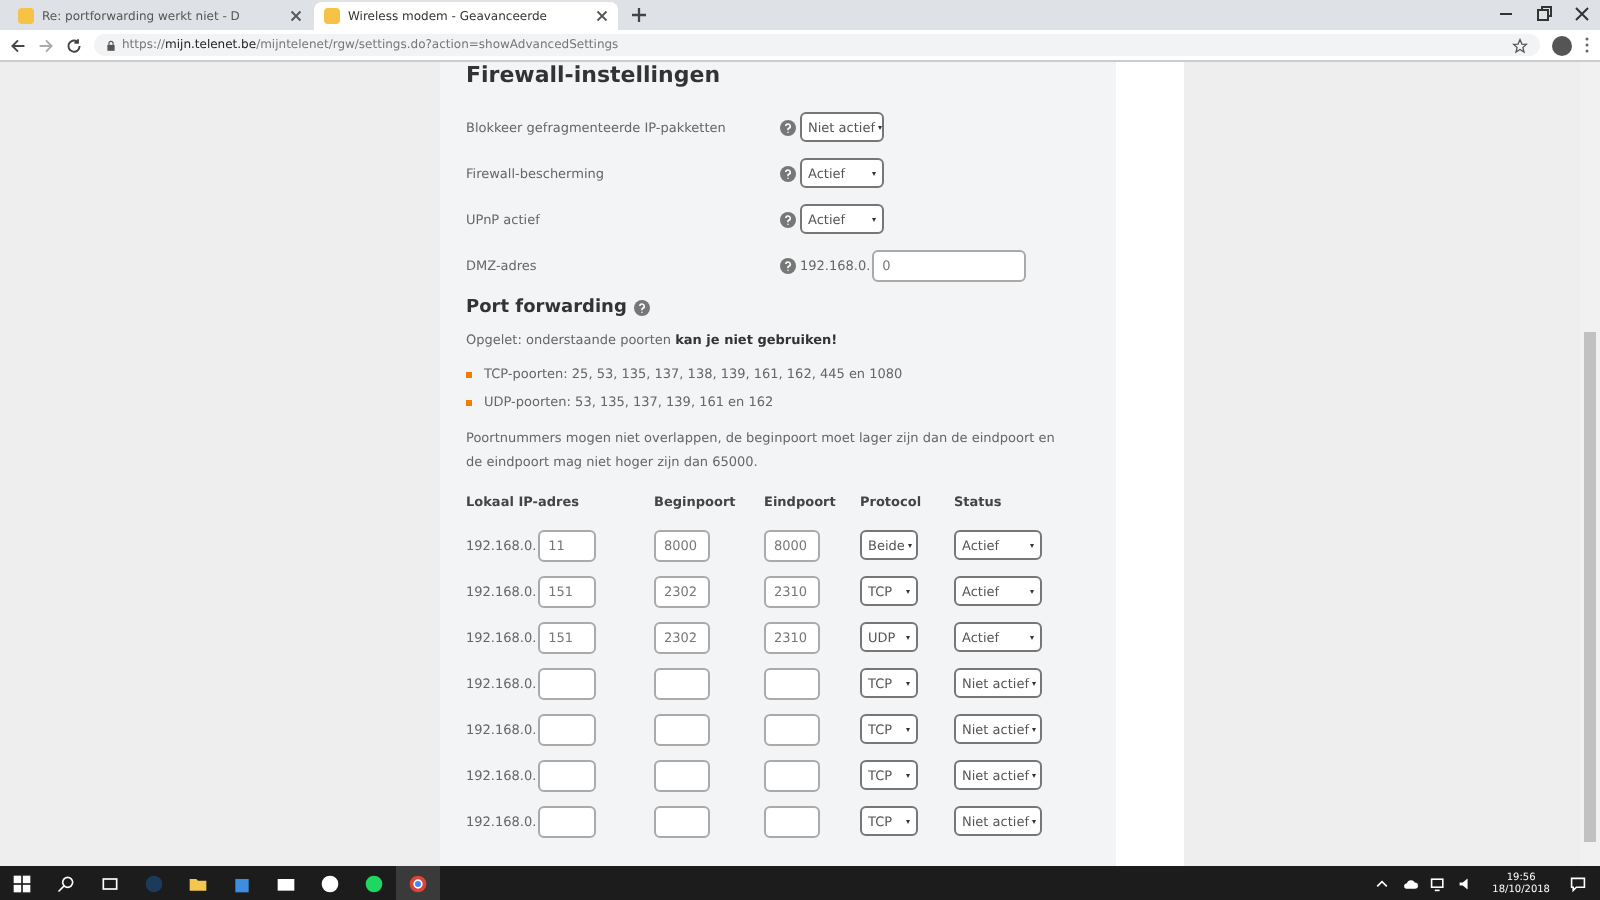 The height and width of the screenshot is (900, 1600). Describe the element at coordinates (1520, 45) in the screenshot. I see `star-icon` at that location.